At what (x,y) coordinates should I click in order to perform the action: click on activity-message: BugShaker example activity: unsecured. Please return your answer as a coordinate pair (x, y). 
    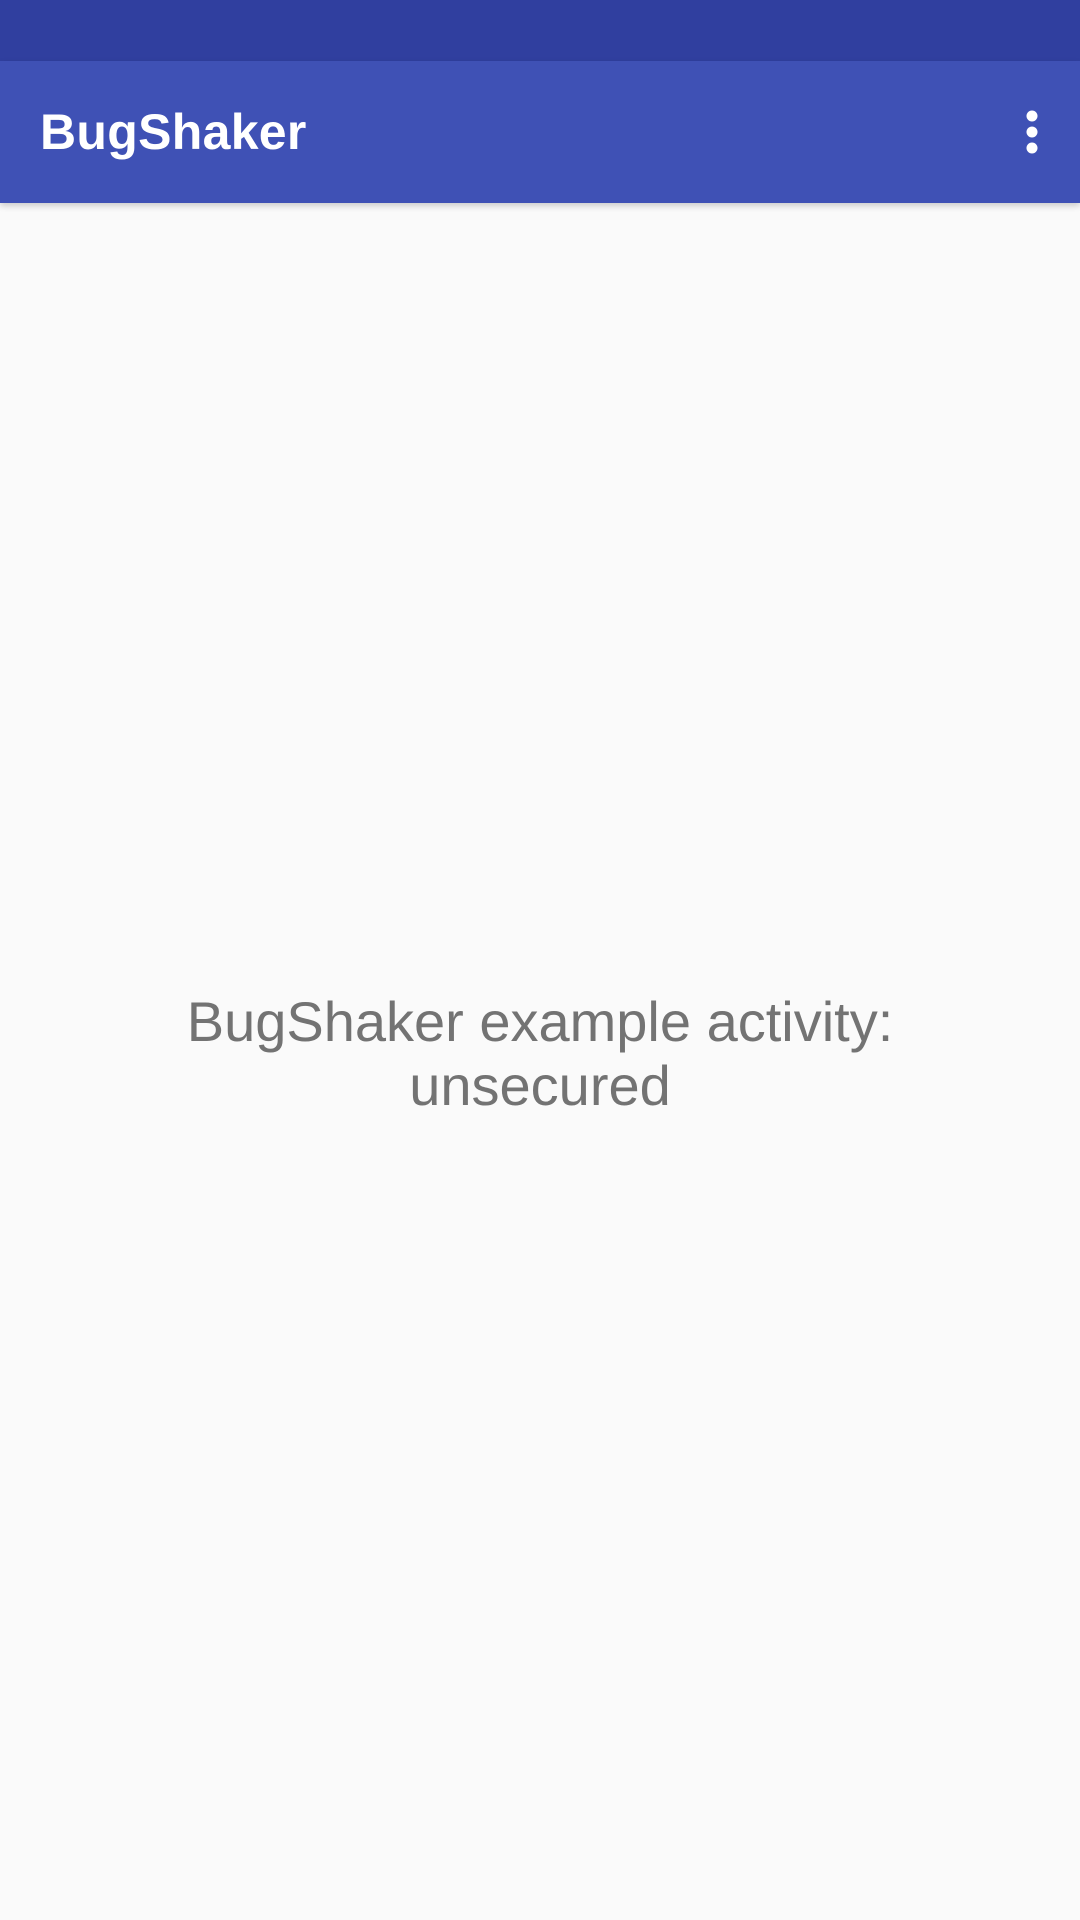
    Looking at the image, I should click on (540, 1053).